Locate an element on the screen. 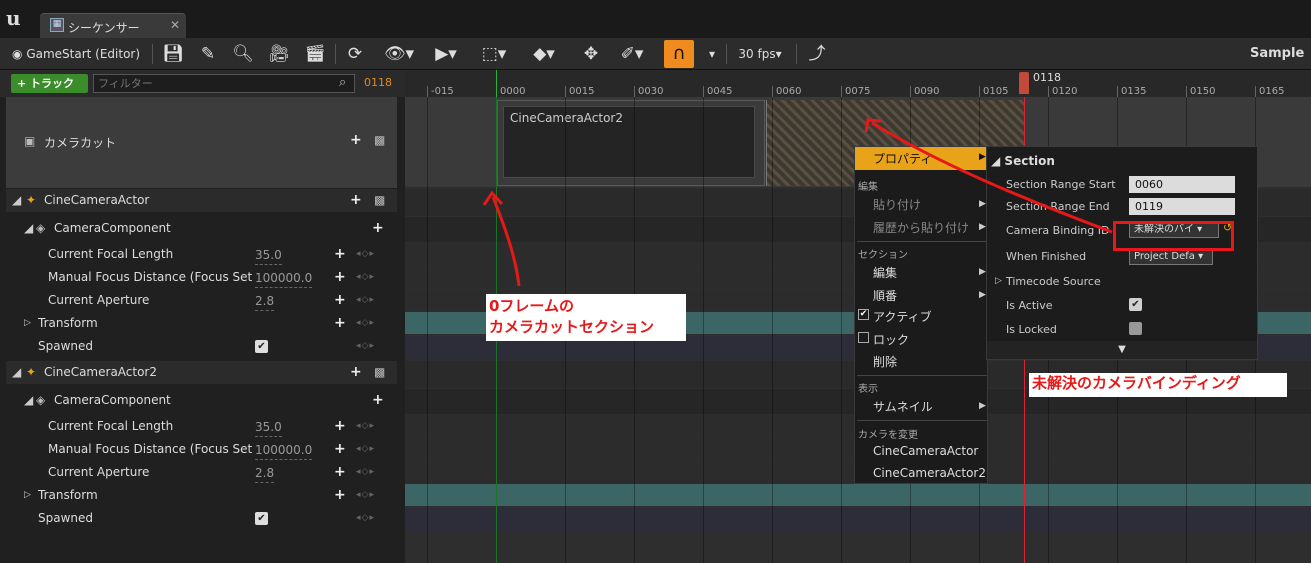 Image resolution: width=1311 pixels, height=563 pixels. filter-input is located at coordinates (224, 83).